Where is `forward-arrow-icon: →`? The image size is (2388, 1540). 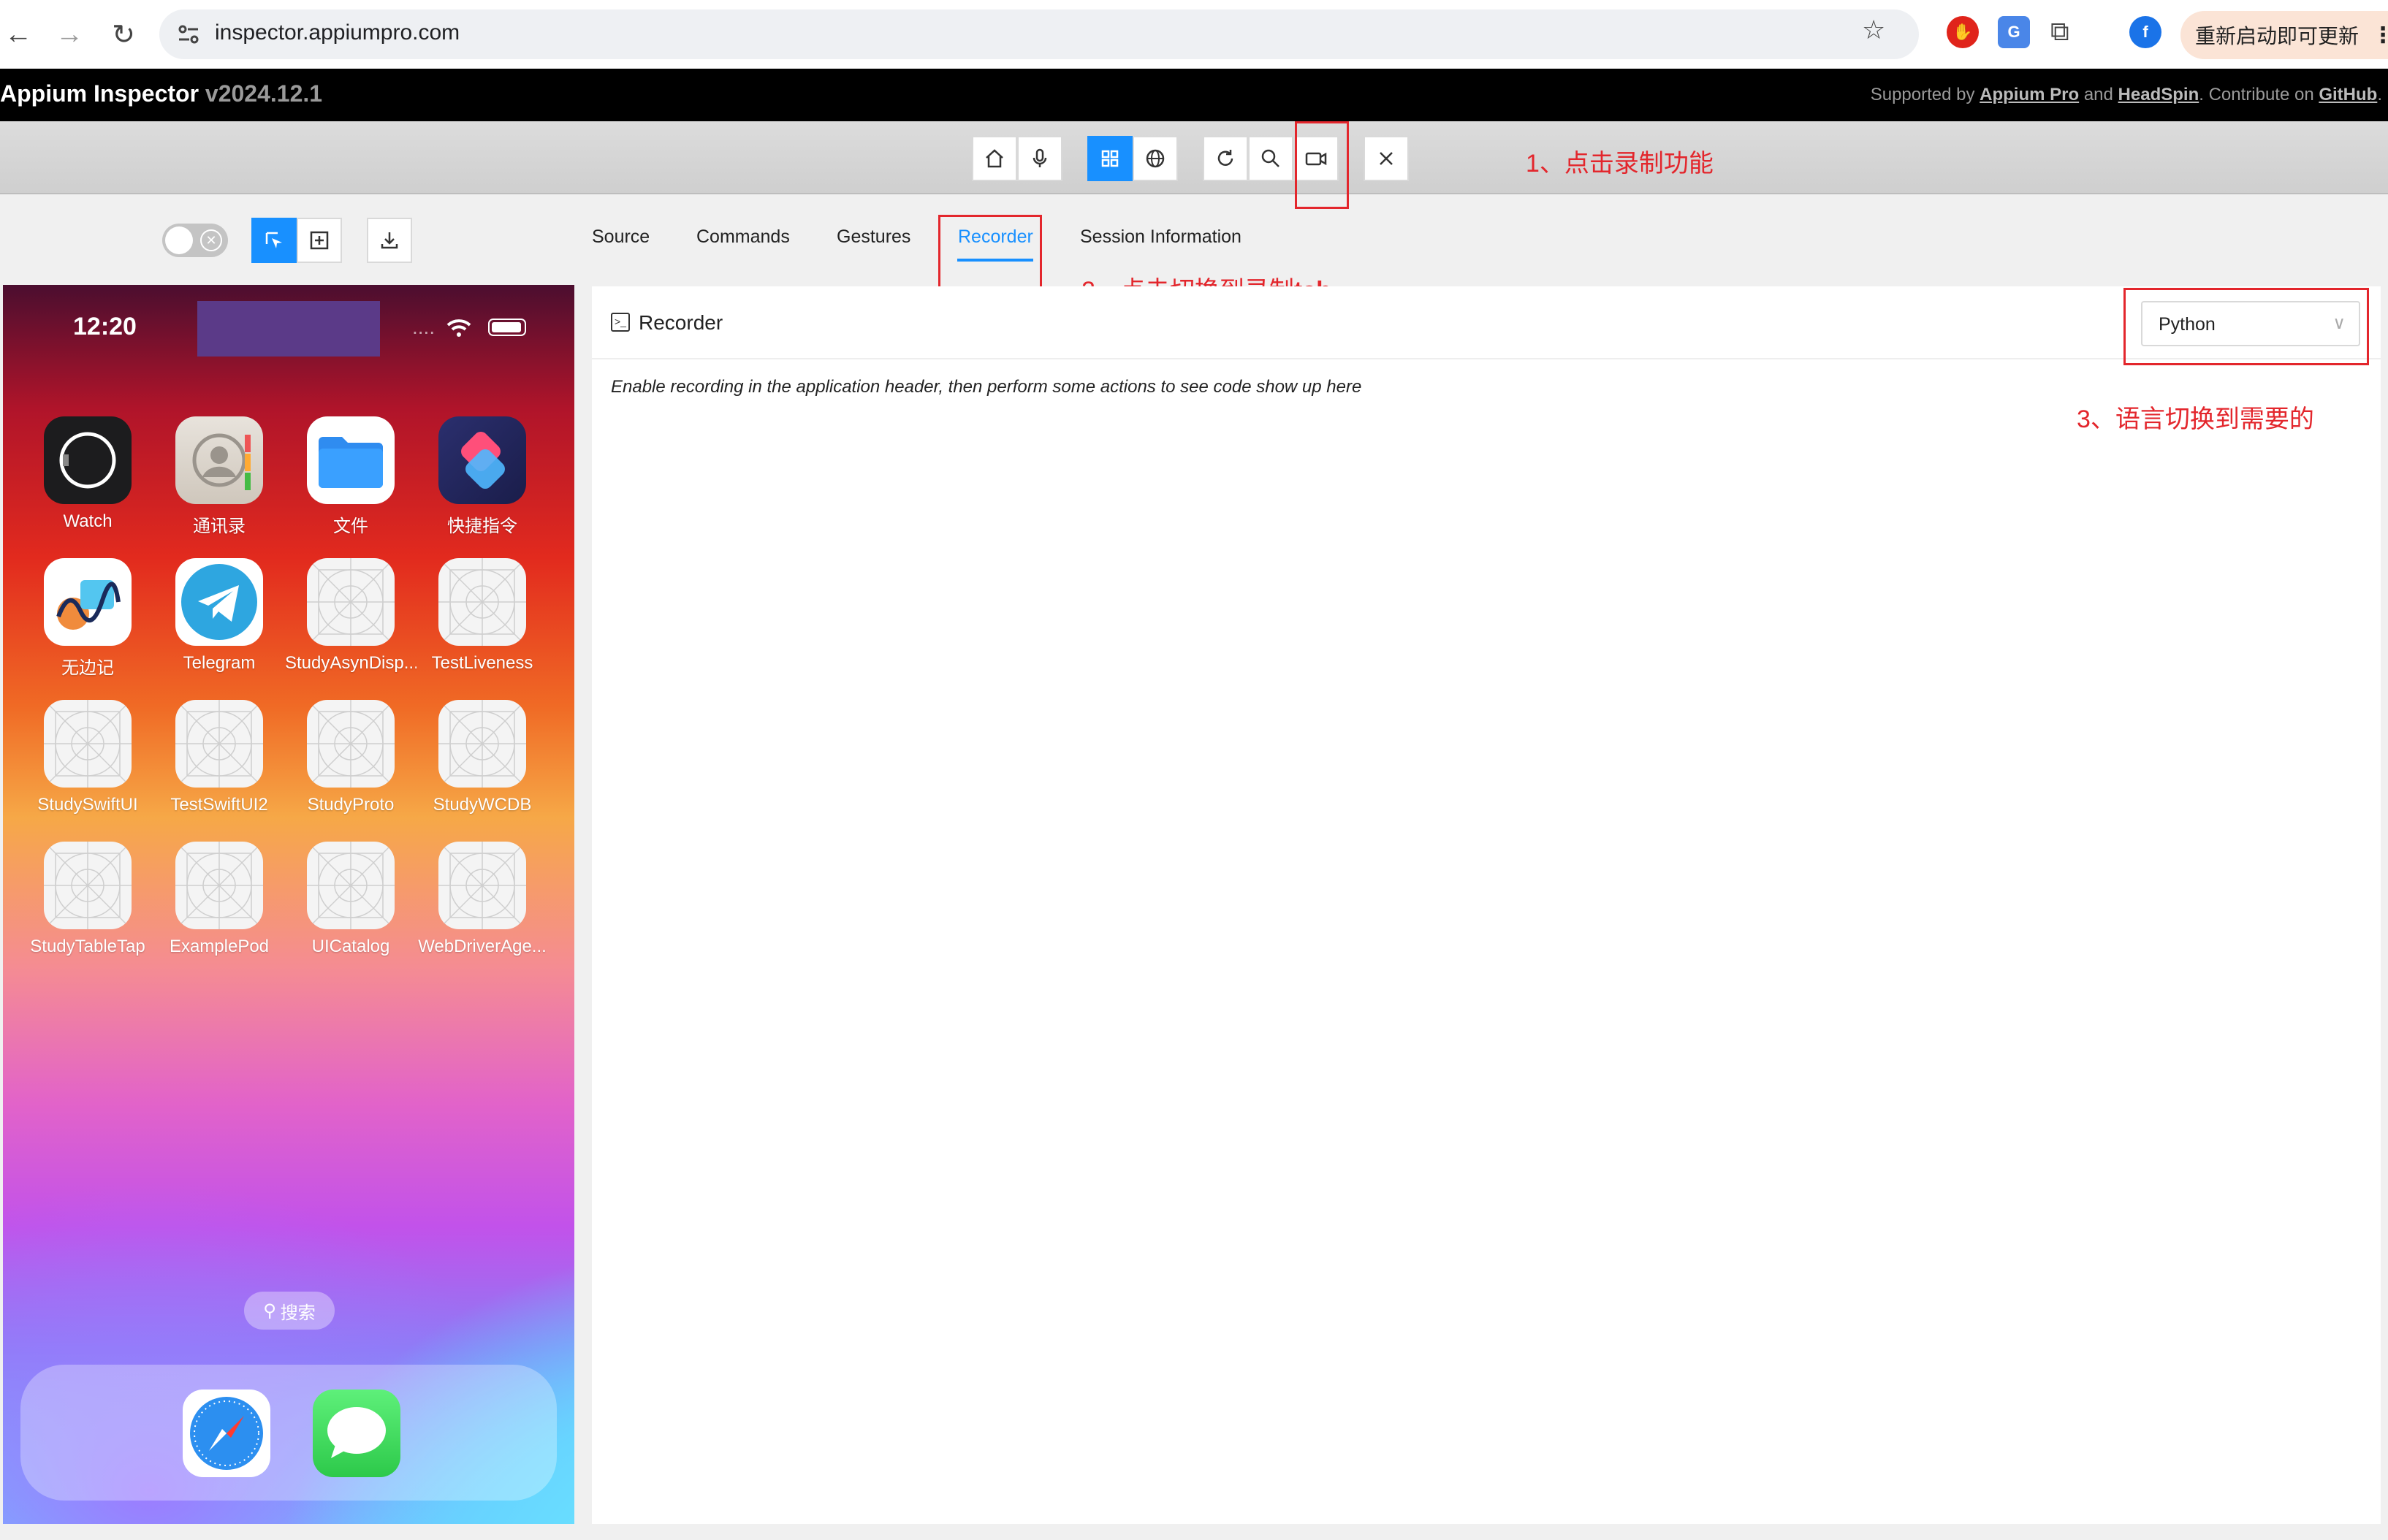
forward-arrow-icon: → is located at coordinates (69, 34).